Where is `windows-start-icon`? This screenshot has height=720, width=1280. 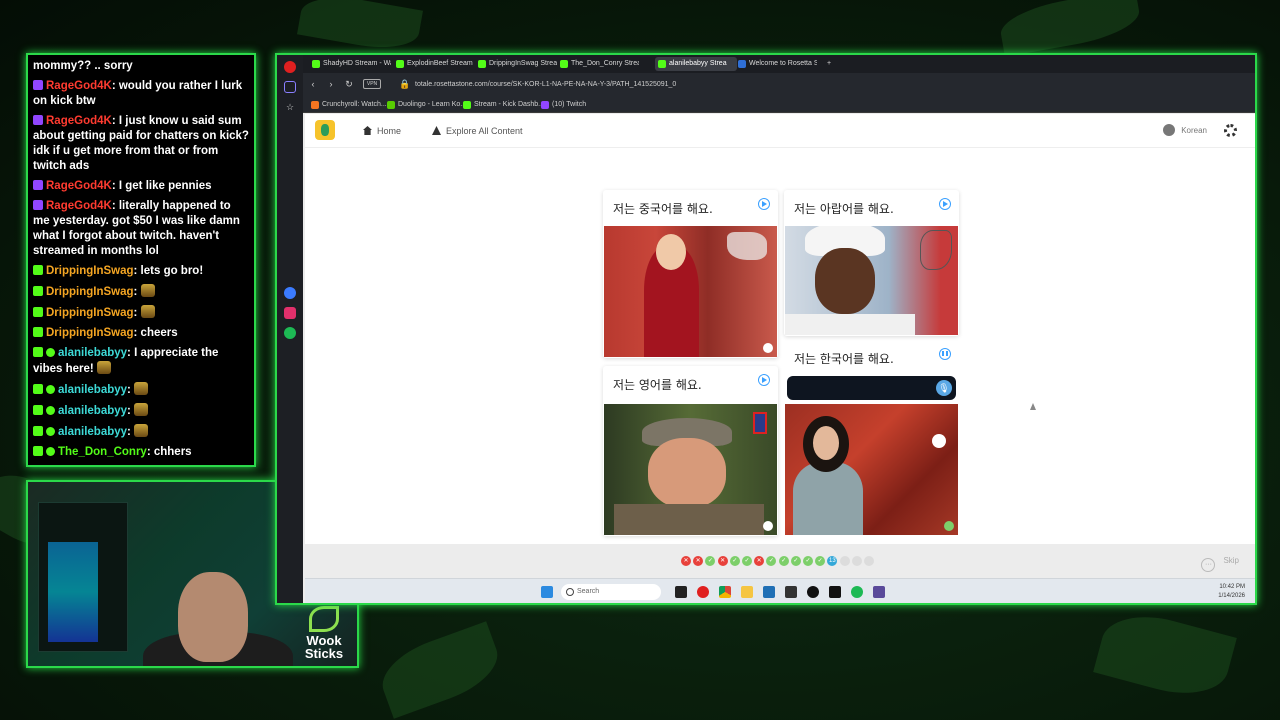 windows-start-icon is located at coordinates (547, 592).